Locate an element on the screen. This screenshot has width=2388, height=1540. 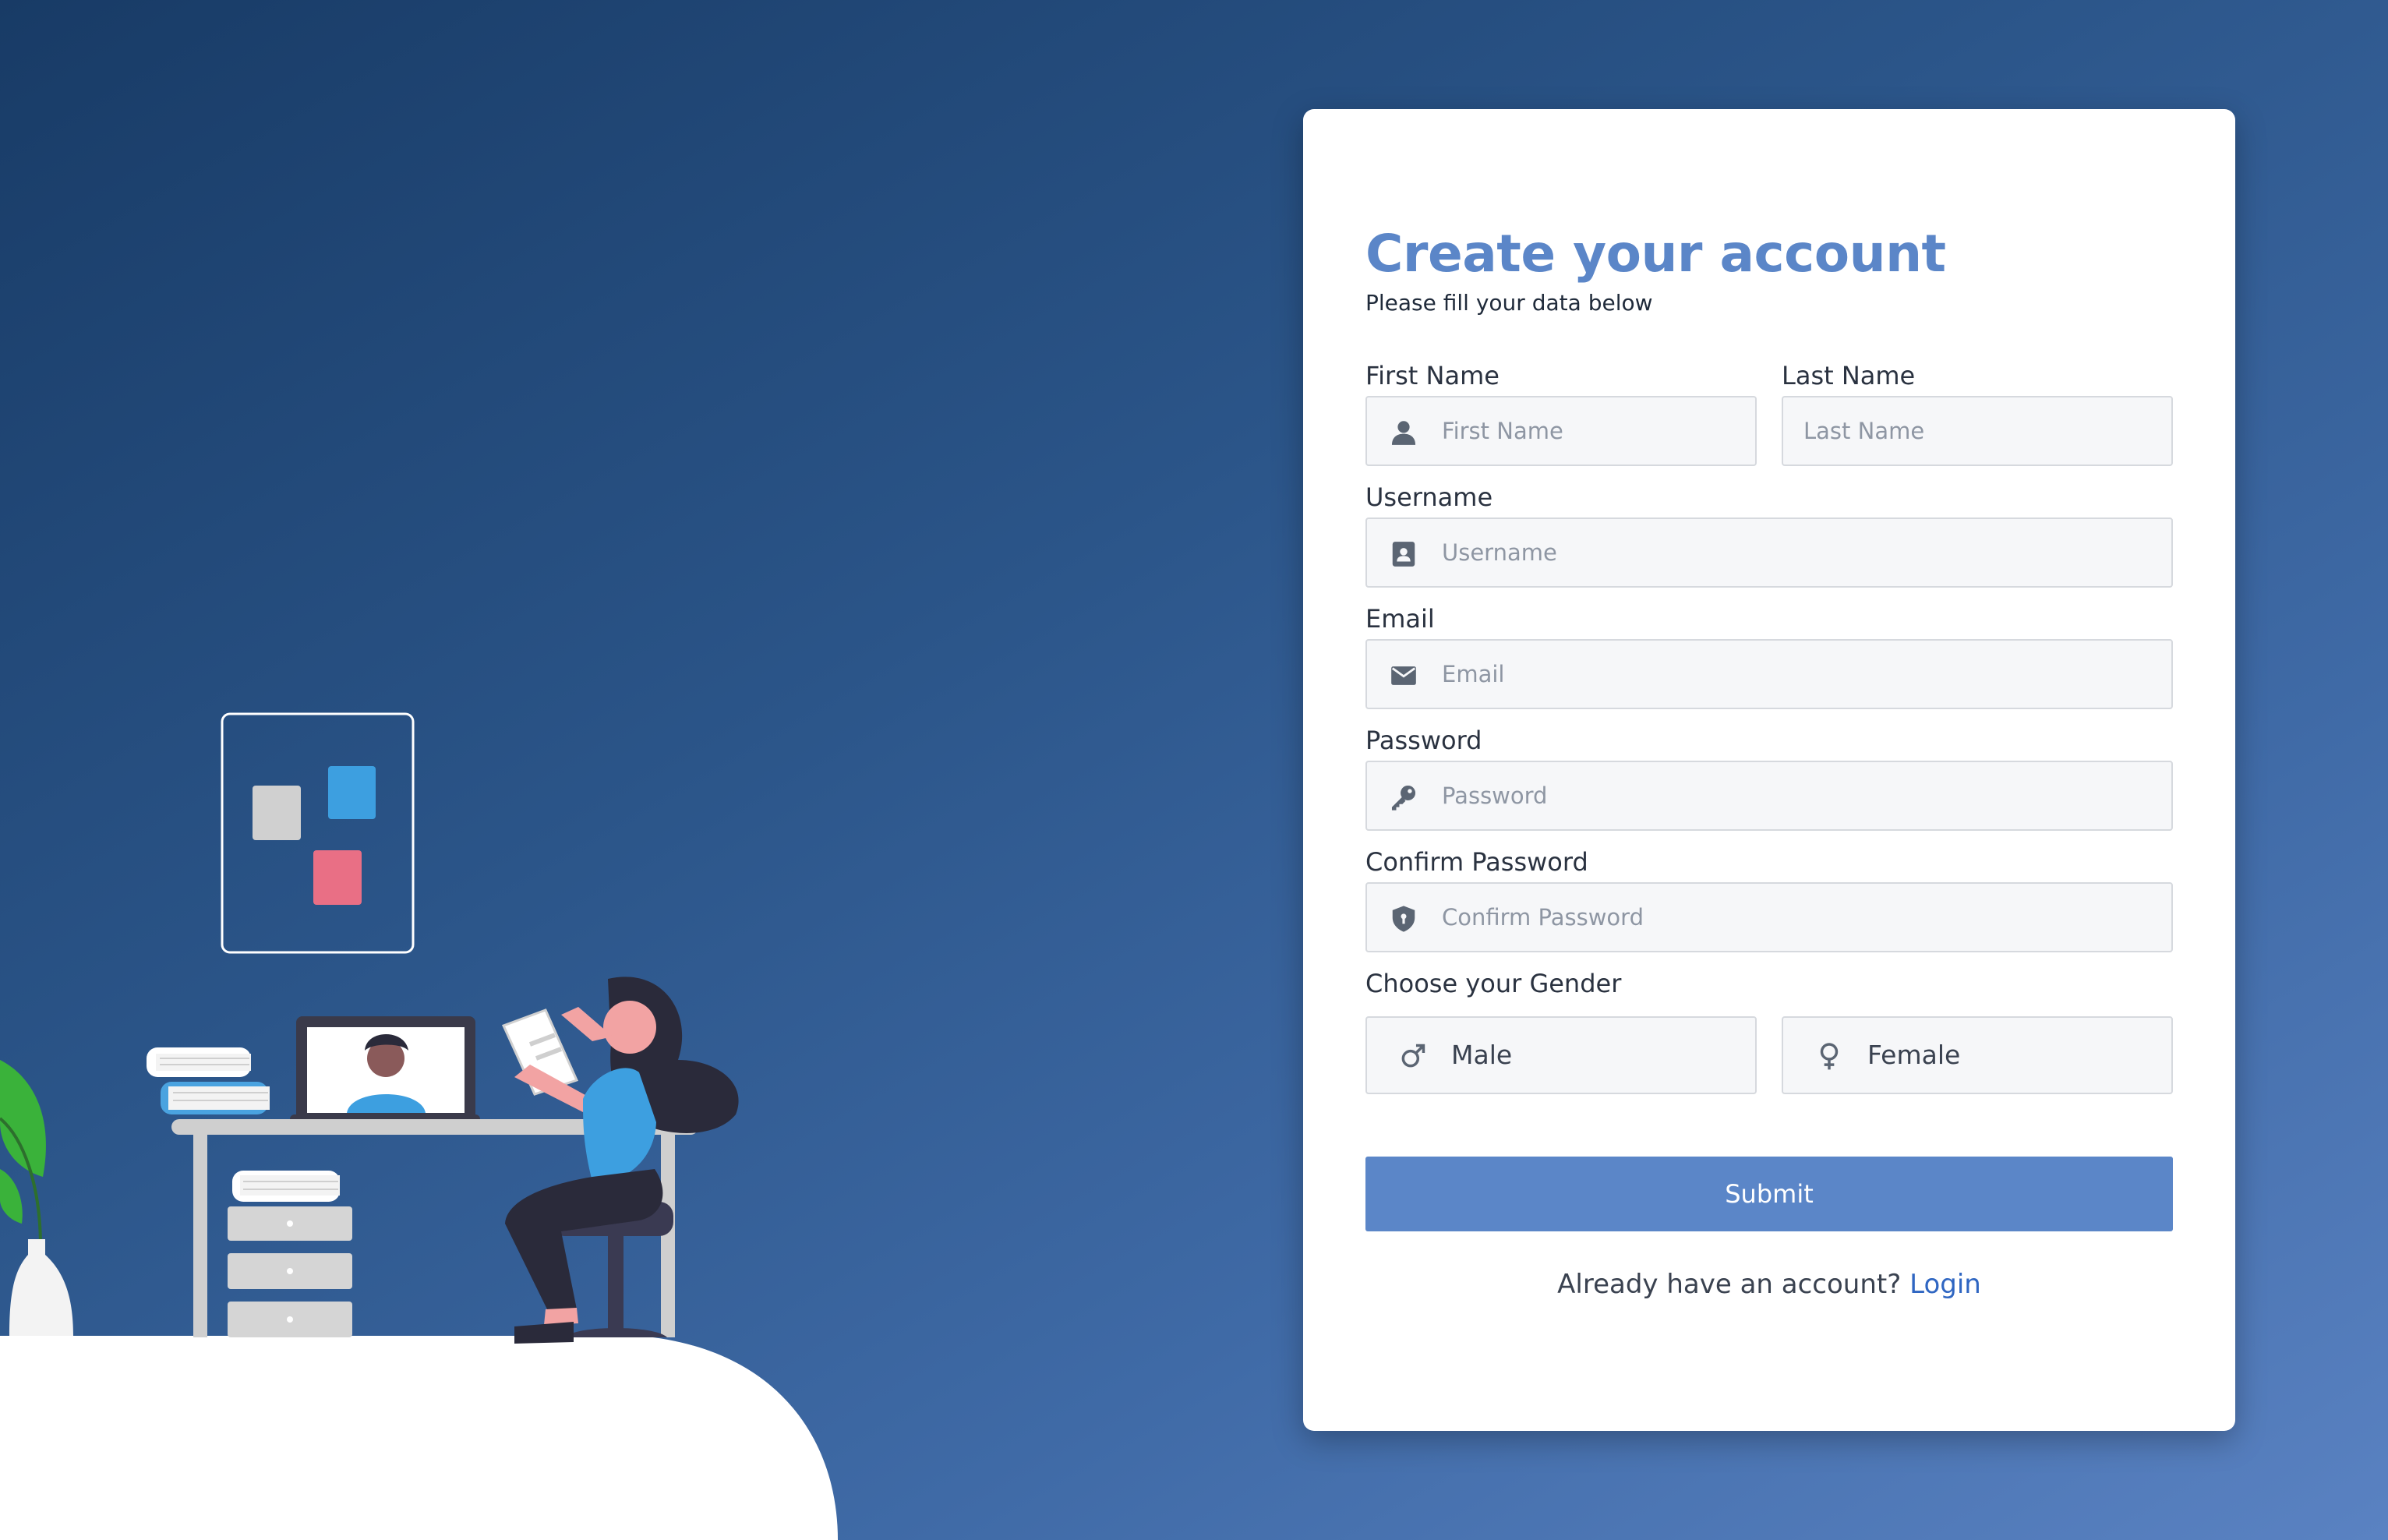
shield-icon is located at coordinates (1403, 919).